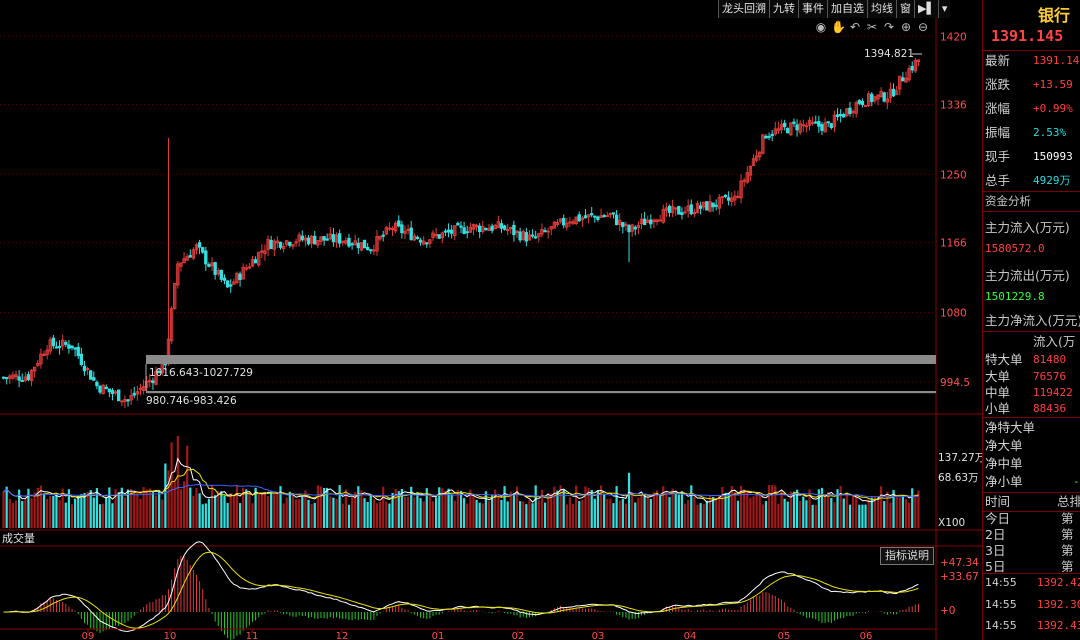 This screenshot has width=1080, height=640. Describe the element at coordinates (881, 9) in the screenshot. I see `toolbar-ma-button: 均线` at that location.